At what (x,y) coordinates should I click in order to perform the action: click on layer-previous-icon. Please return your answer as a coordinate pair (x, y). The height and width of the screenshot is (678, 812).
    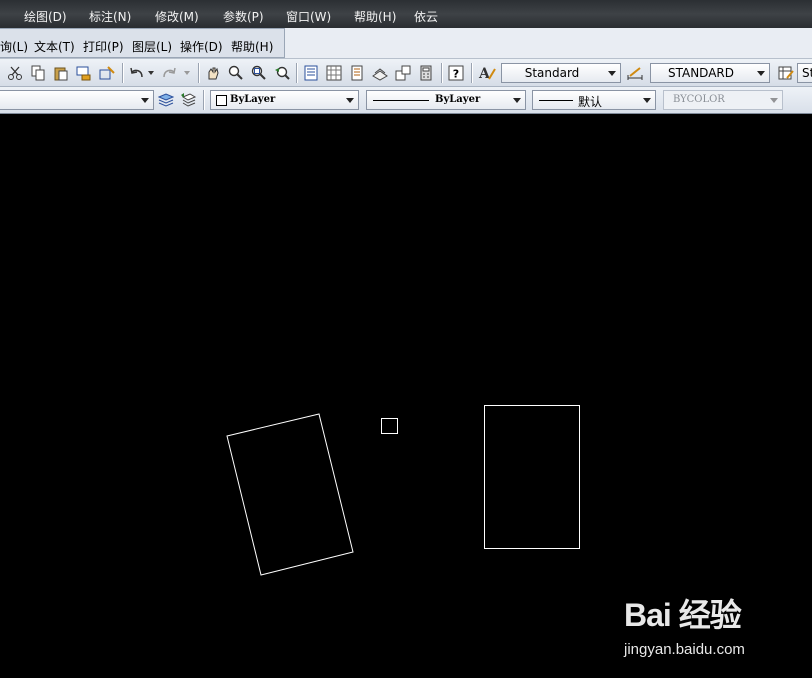
    Looking at the image, I should click on (188, 100).